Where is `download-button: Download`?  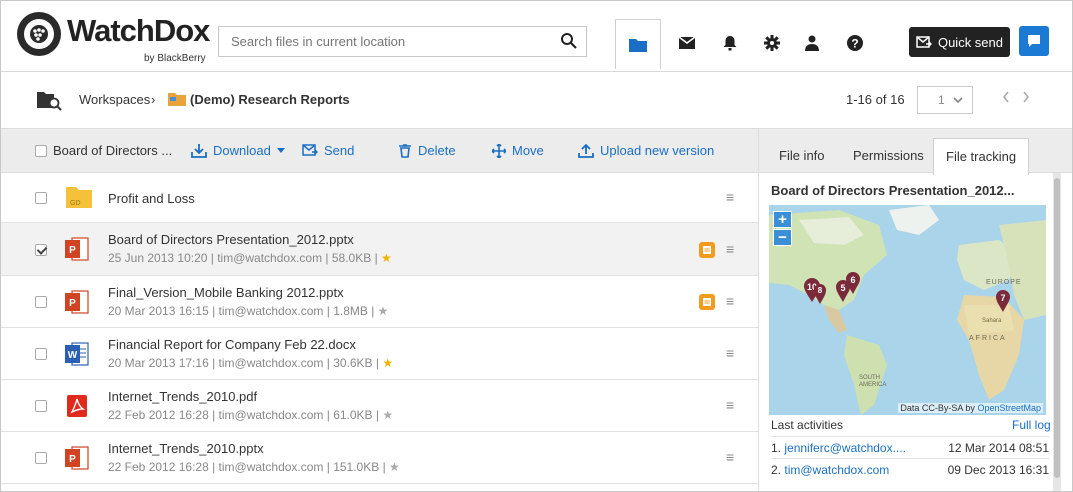
download-button: Download is located at coordinates (238, 150).